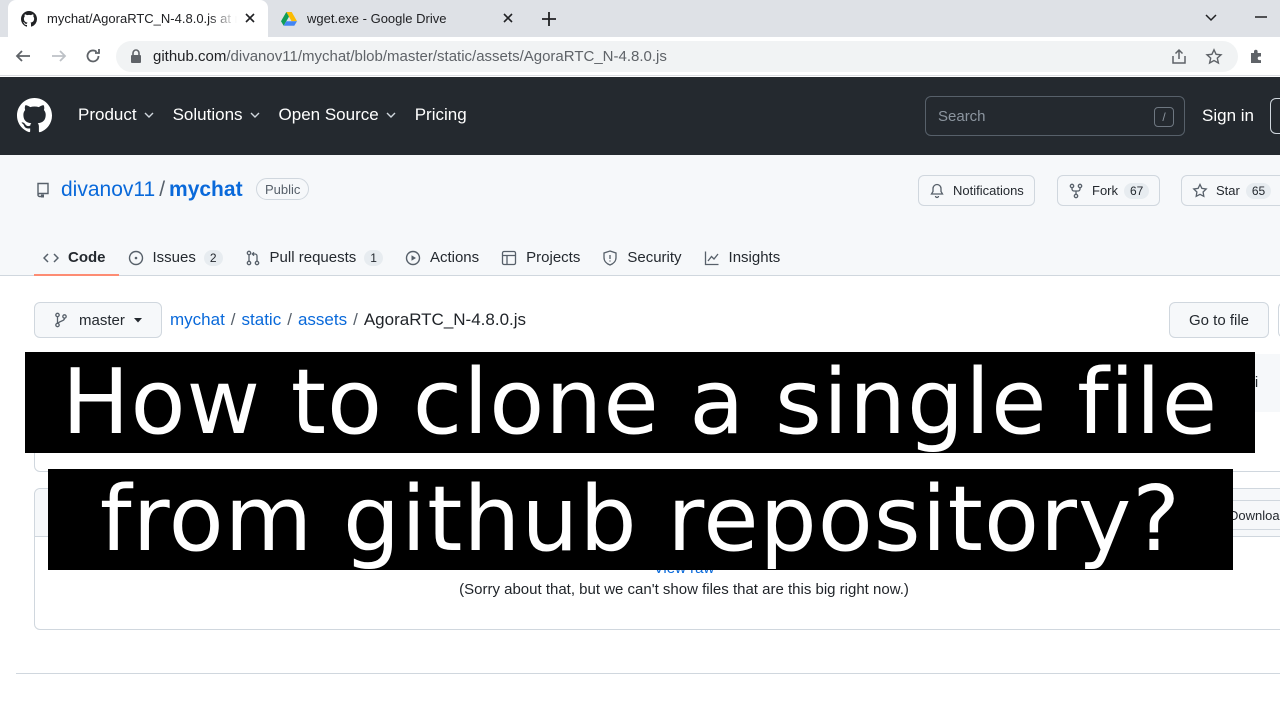 This screenshot has width=1280, height=720. Describe the element at coordinates (654, 257) in the screenshot. I see `tab-label: Security` at that location.